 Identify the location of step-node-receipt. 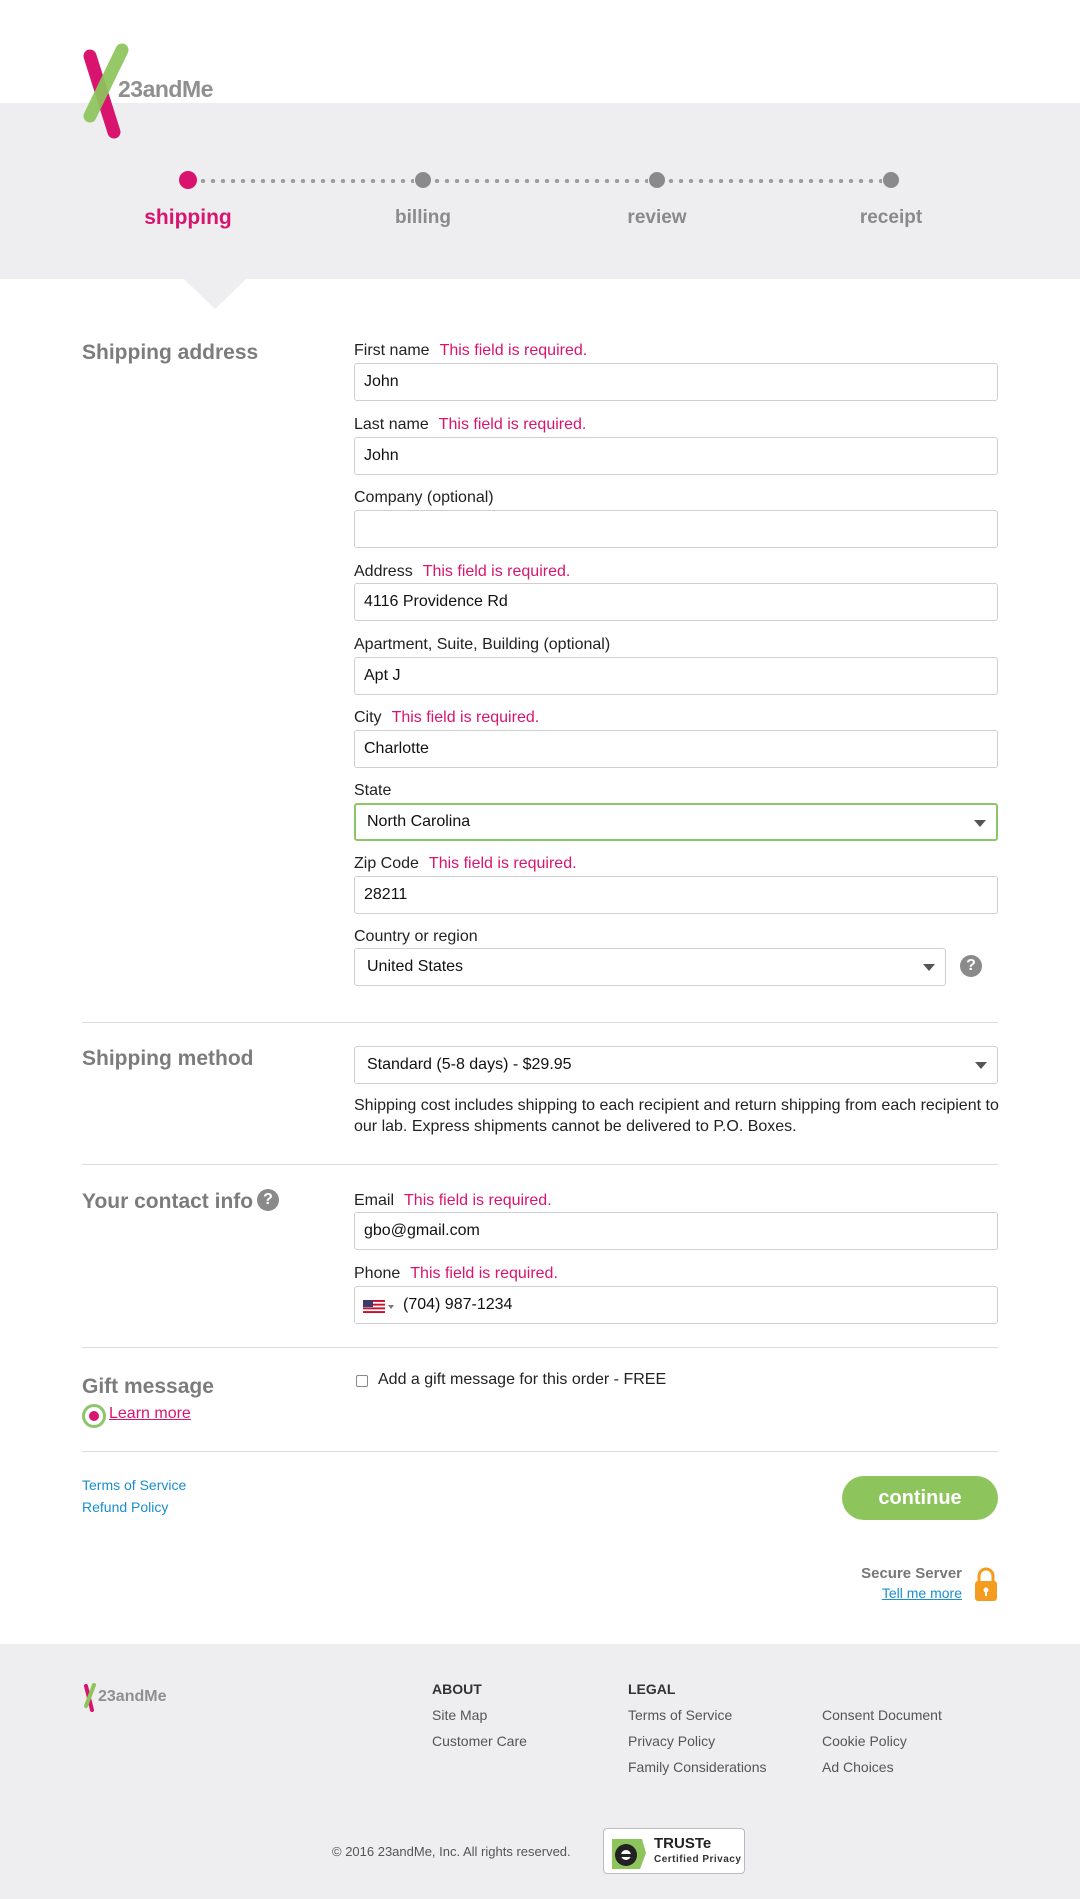
(891, 180).